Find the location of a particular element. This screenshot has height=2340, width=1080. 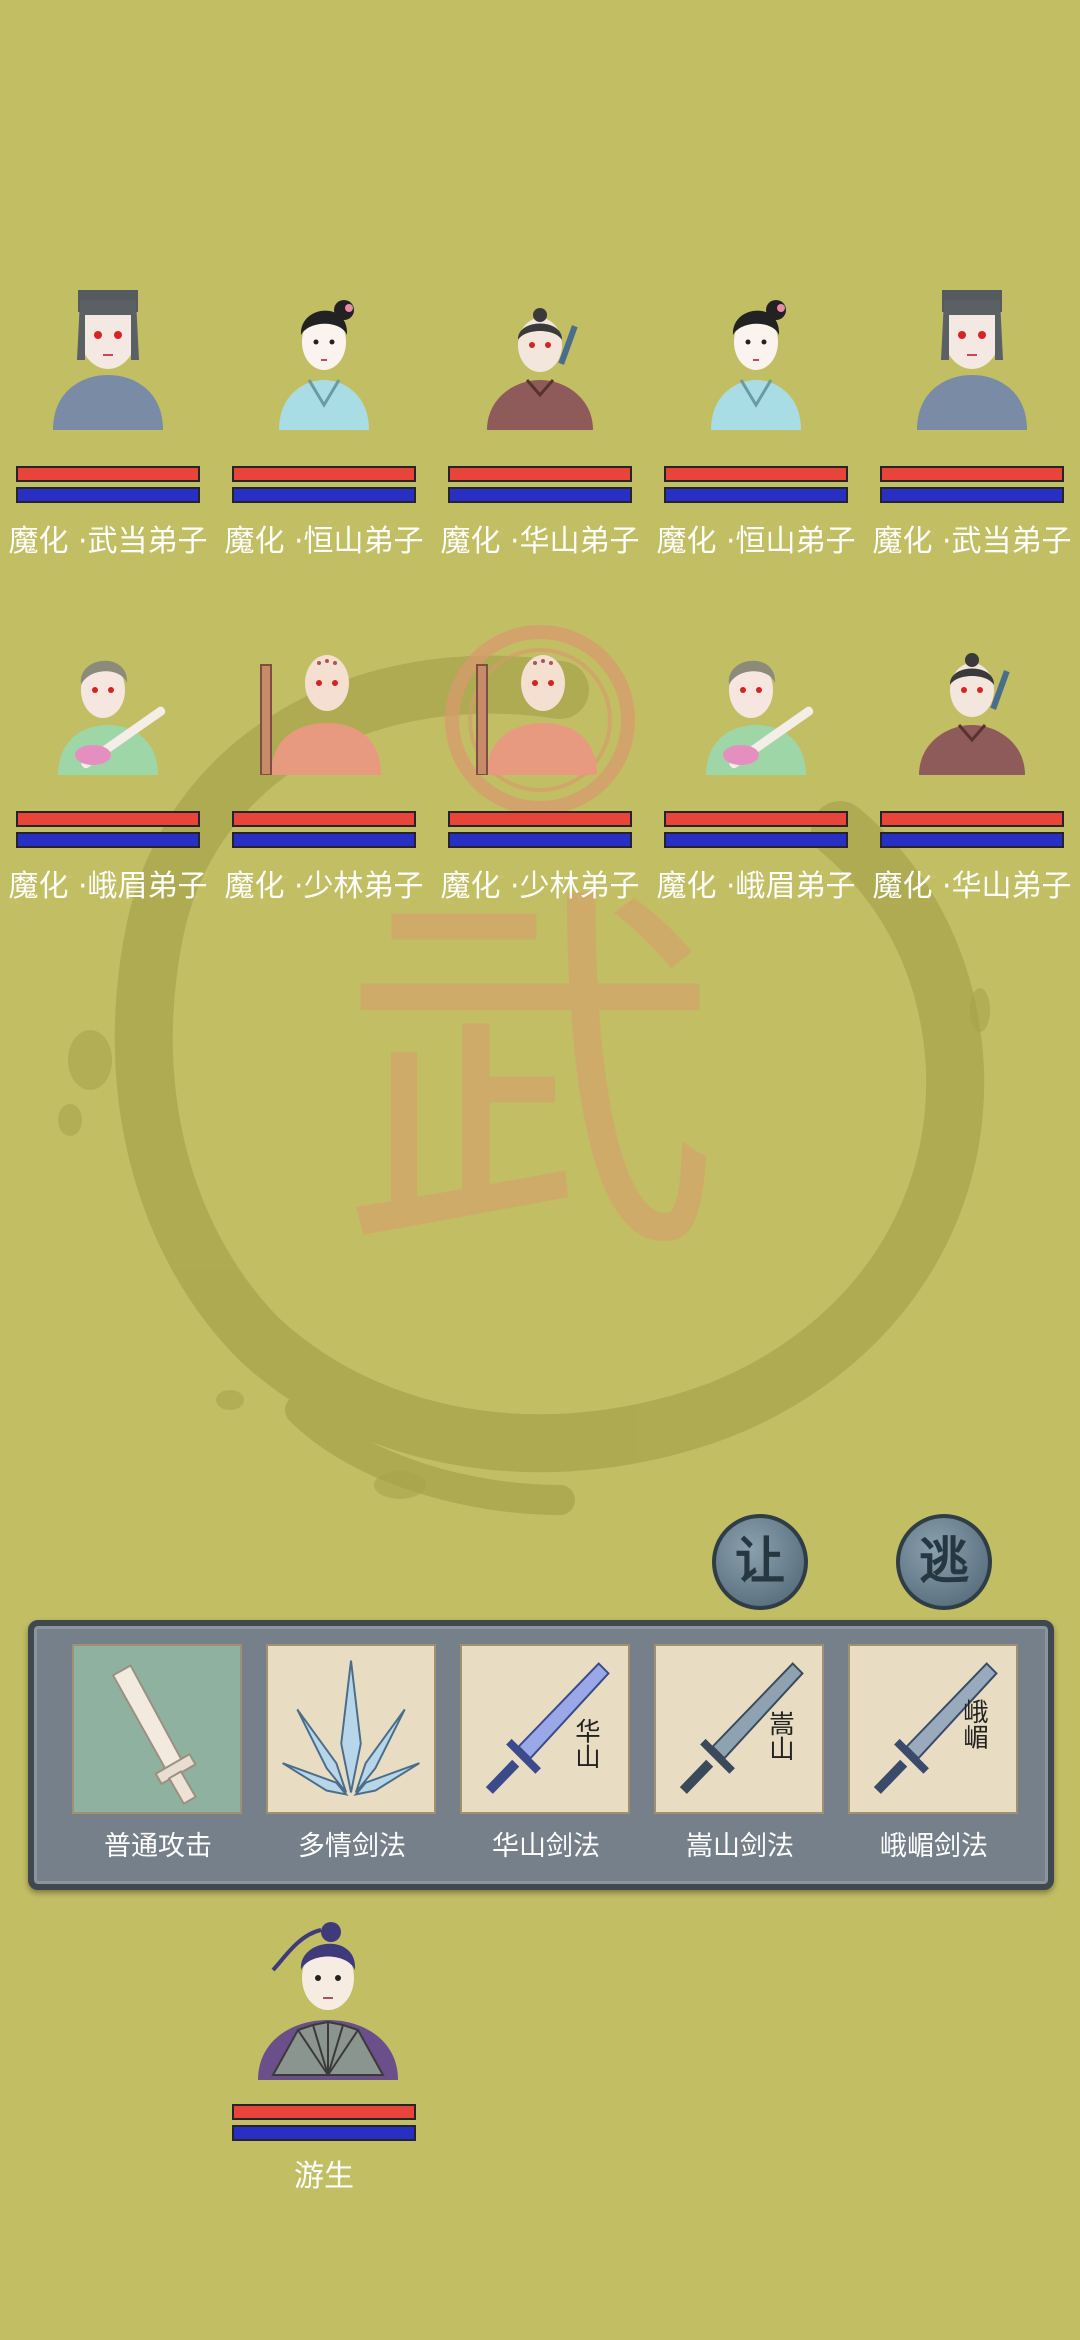

skill-label: 普通攻击 is located at coordinates (158, 1846).